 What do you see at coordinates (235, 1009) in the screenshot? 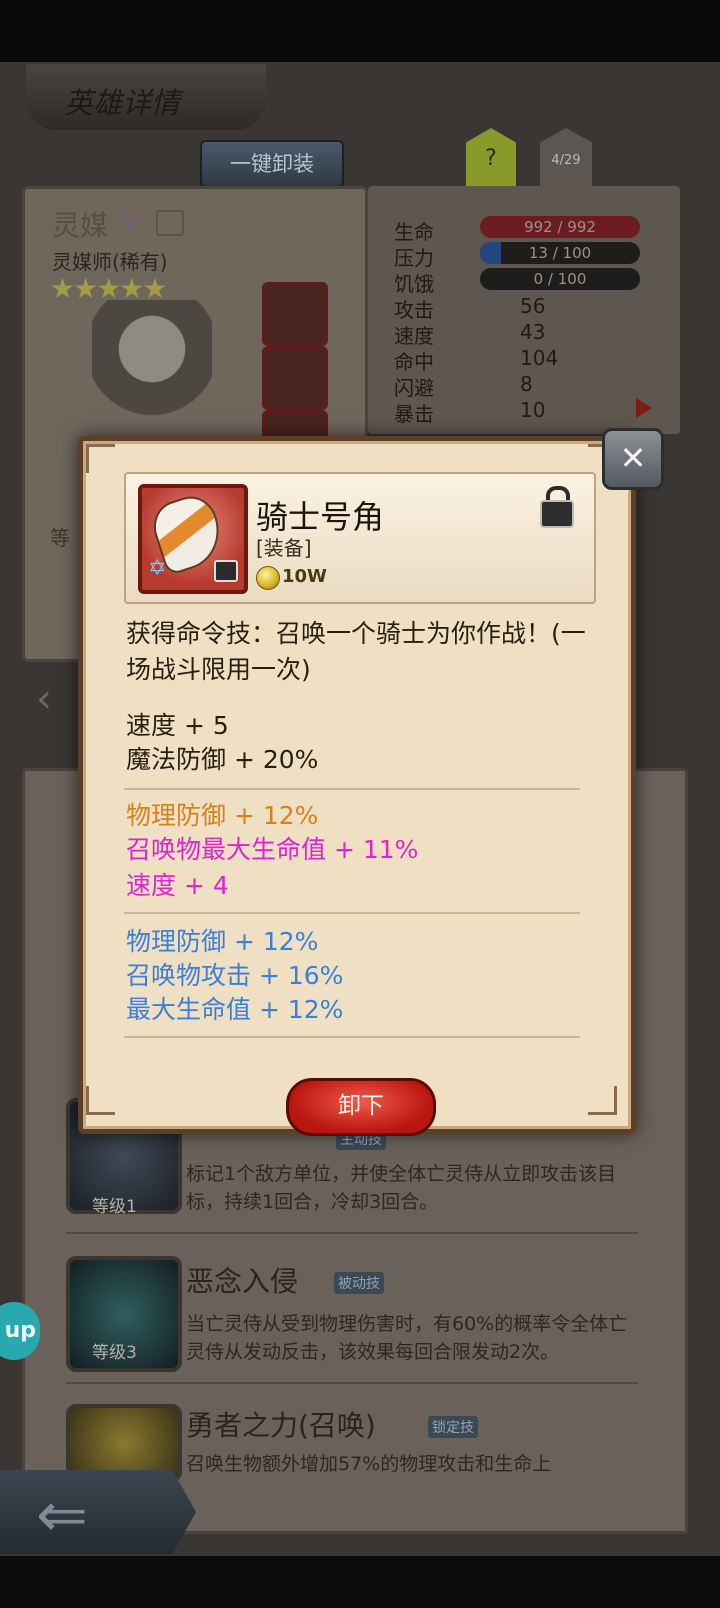
I see `bonus2-max-hp: 最大生命值 + 12%` at bounding box center [235, 1009].